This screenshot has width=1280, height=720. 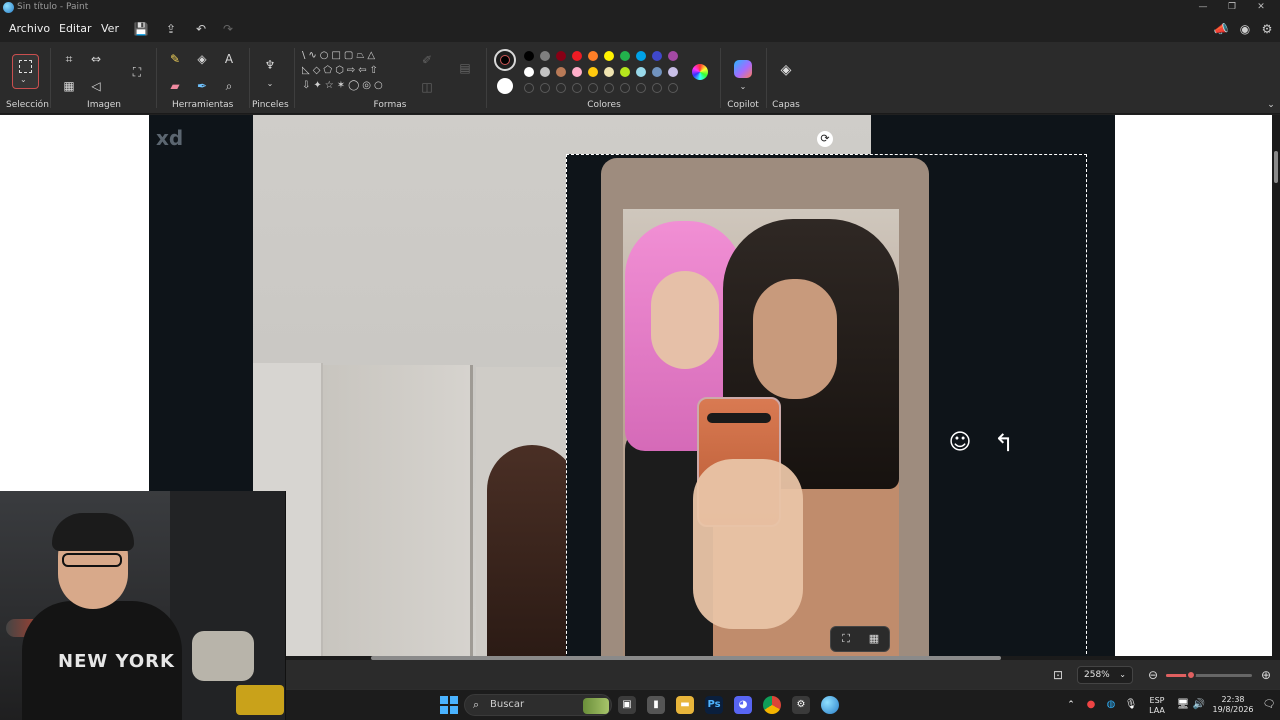 What do you see at coordinates (1245, 29) in the screenshot?
I see `account-icon: ◉` at bounding box center [1245, 29].